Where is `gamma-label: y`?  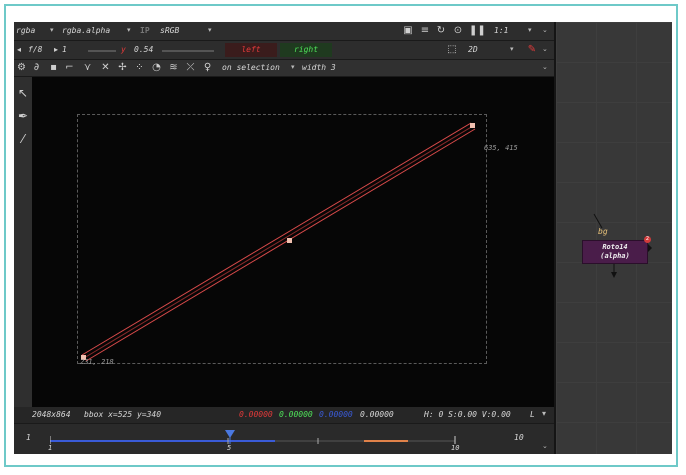
gamma-label: y is located at coordinates (123, 49).